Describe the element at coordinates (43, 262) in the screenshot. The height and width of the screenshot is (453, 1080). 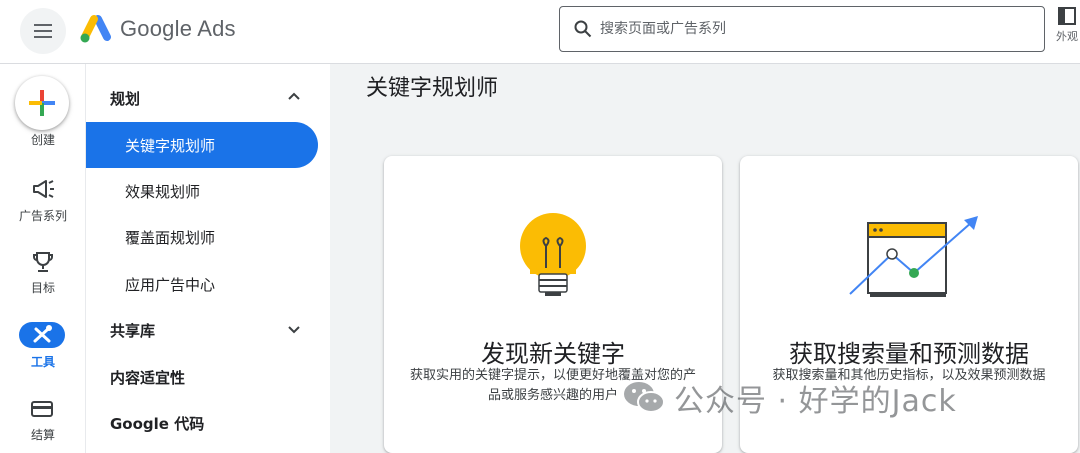
I see `trophy-icon` at that location.